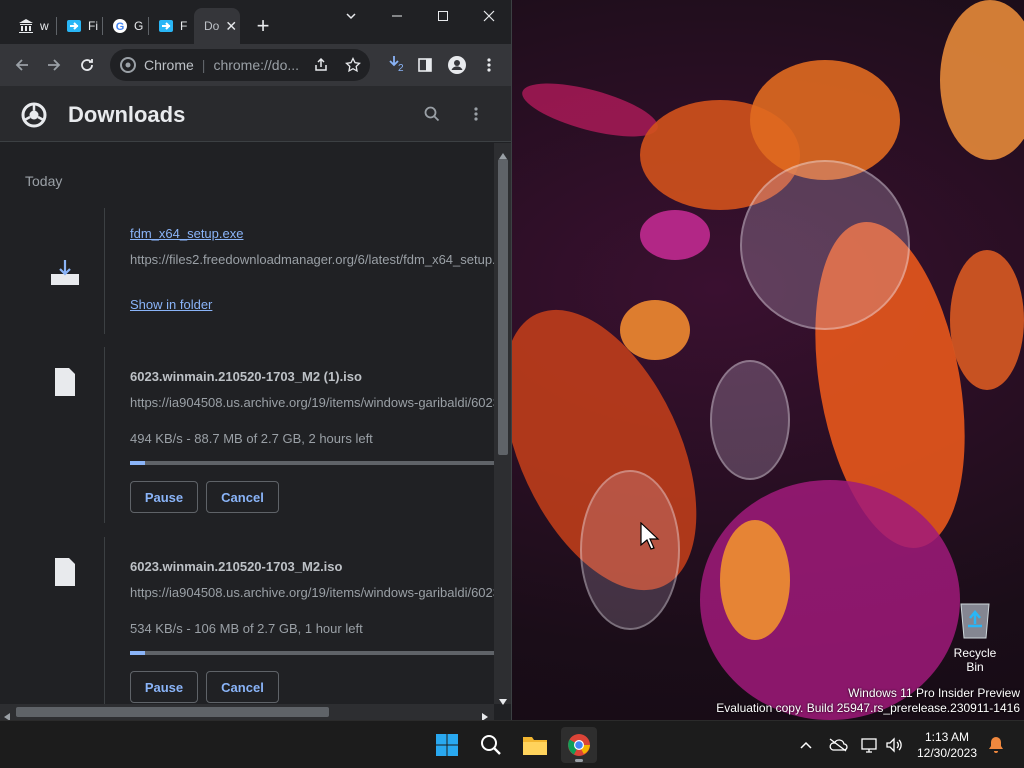 This screenshot has height=768, width=1024. I want to click on recycle-bin-shortcut: Recycle Bin, so click(975, 636).